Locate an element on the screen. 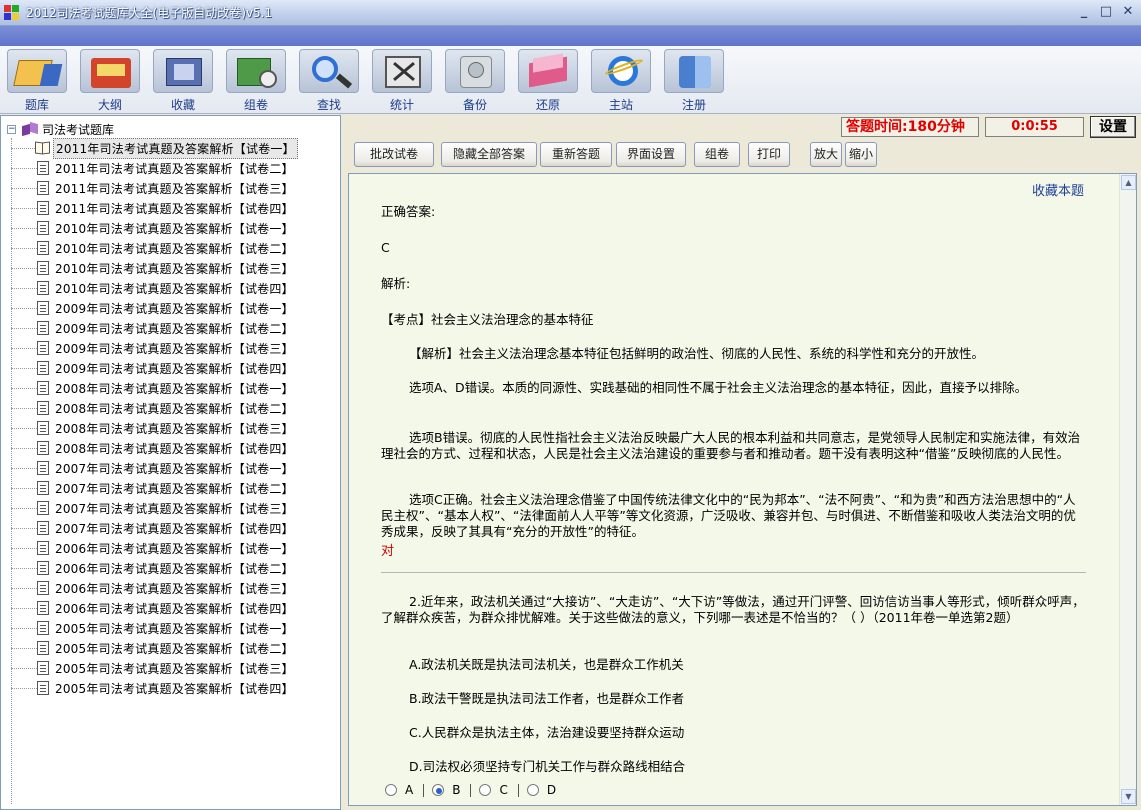  tool-compose: 组卷 is located at coordinates (256, 81).